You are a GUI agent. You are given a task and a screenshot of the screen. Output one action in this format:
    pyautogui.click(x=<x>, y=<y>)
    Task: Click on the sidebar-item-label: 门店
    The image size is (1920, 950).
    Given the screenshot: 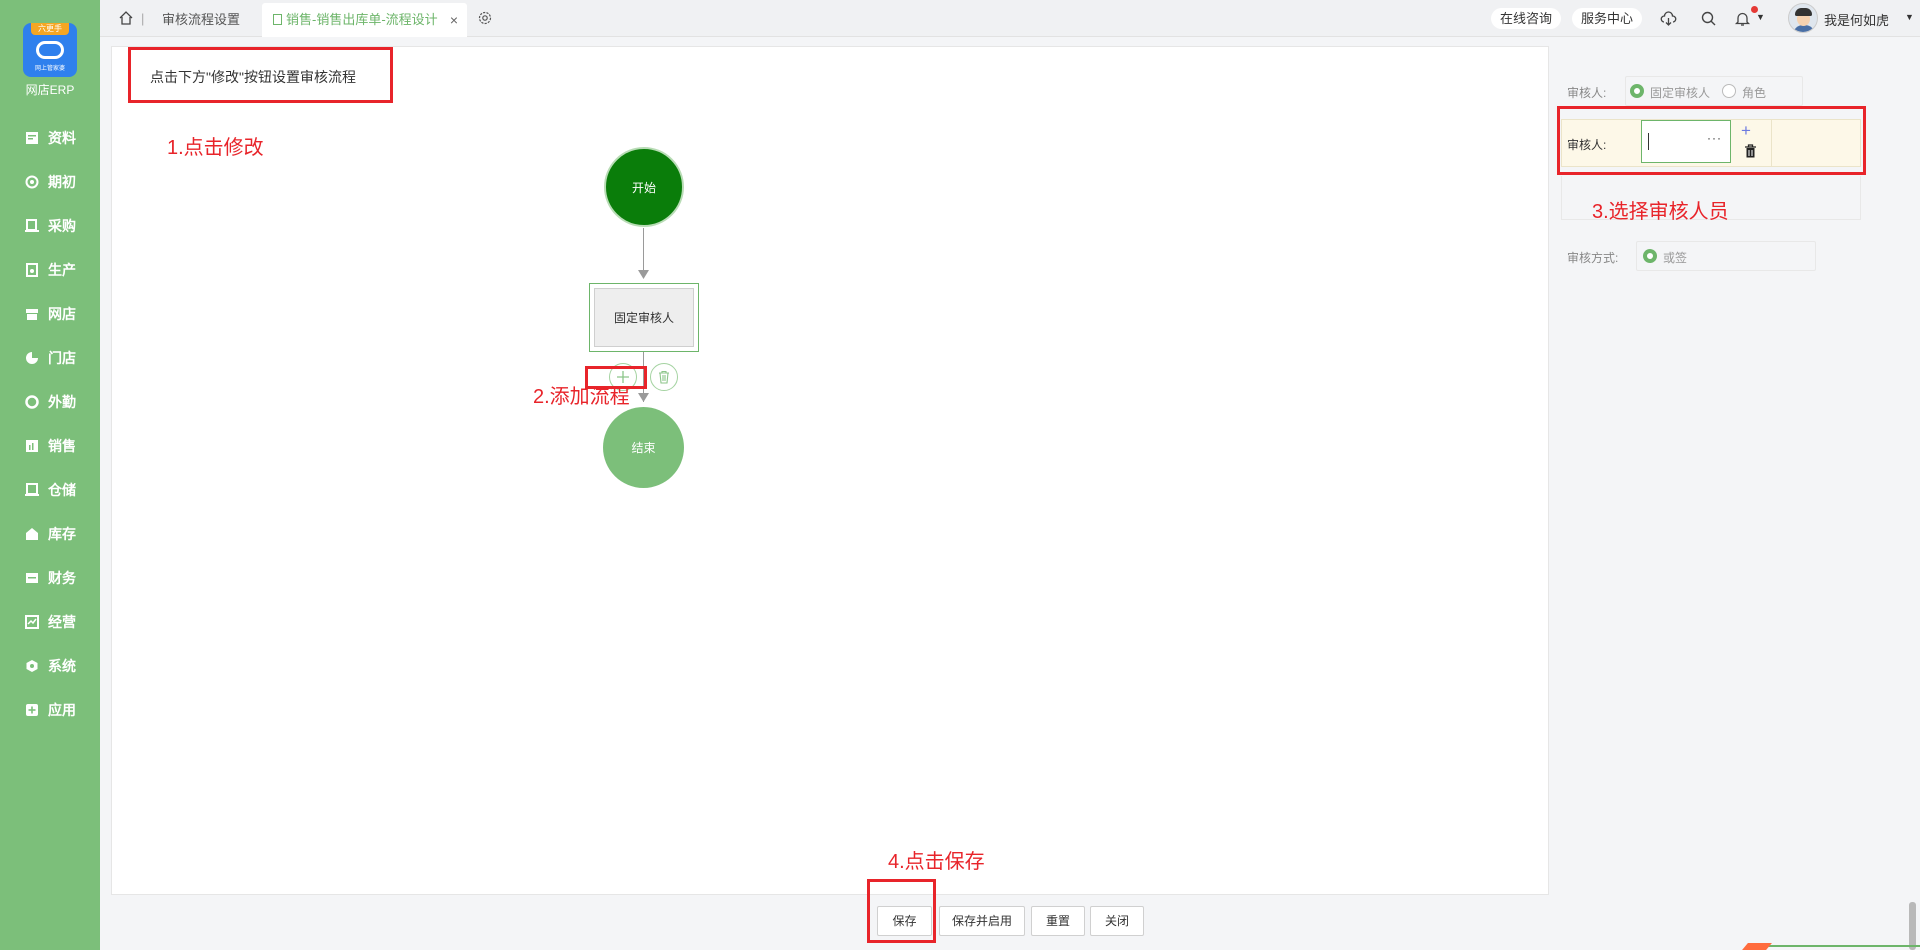 What is the action you would take?
    pyautogui.click(x=62, y=358)
    